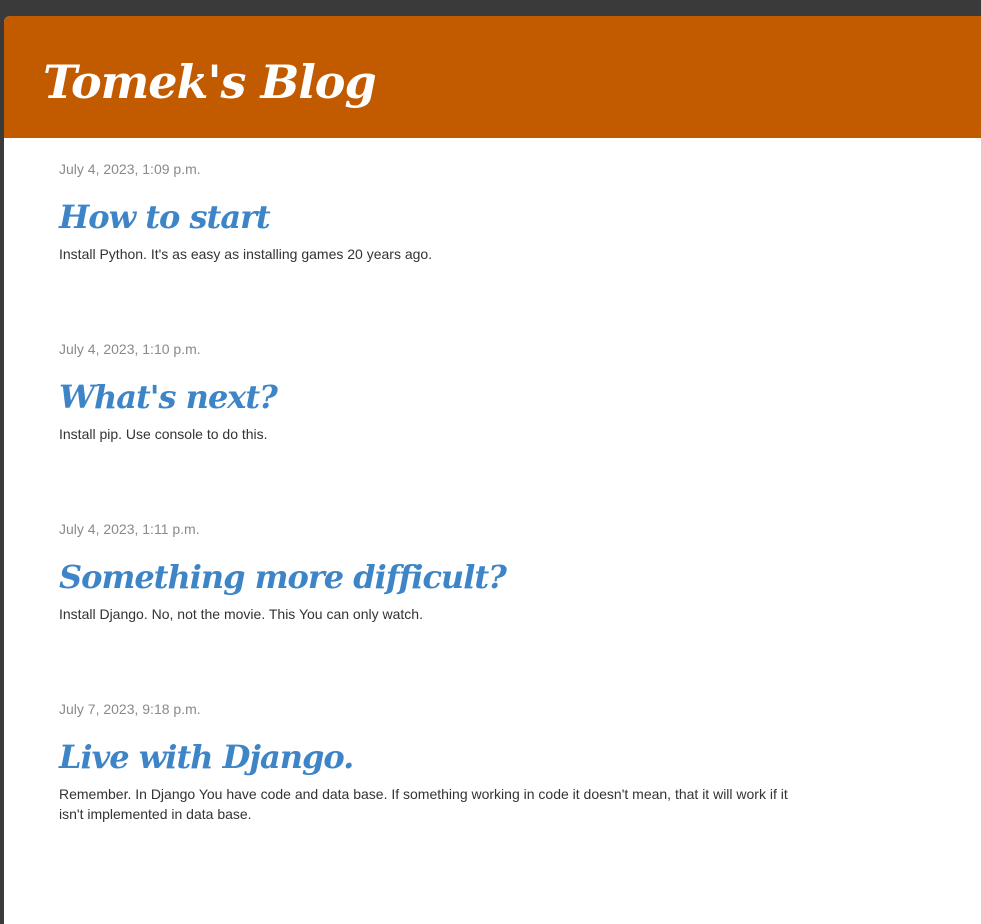 The image size is (981, 924). What do you see at coordinates (129, 529) in the screenshot?
I see `post-date: July 4, 2023, 1:11 p.m.` at bounding box center [129, 529].